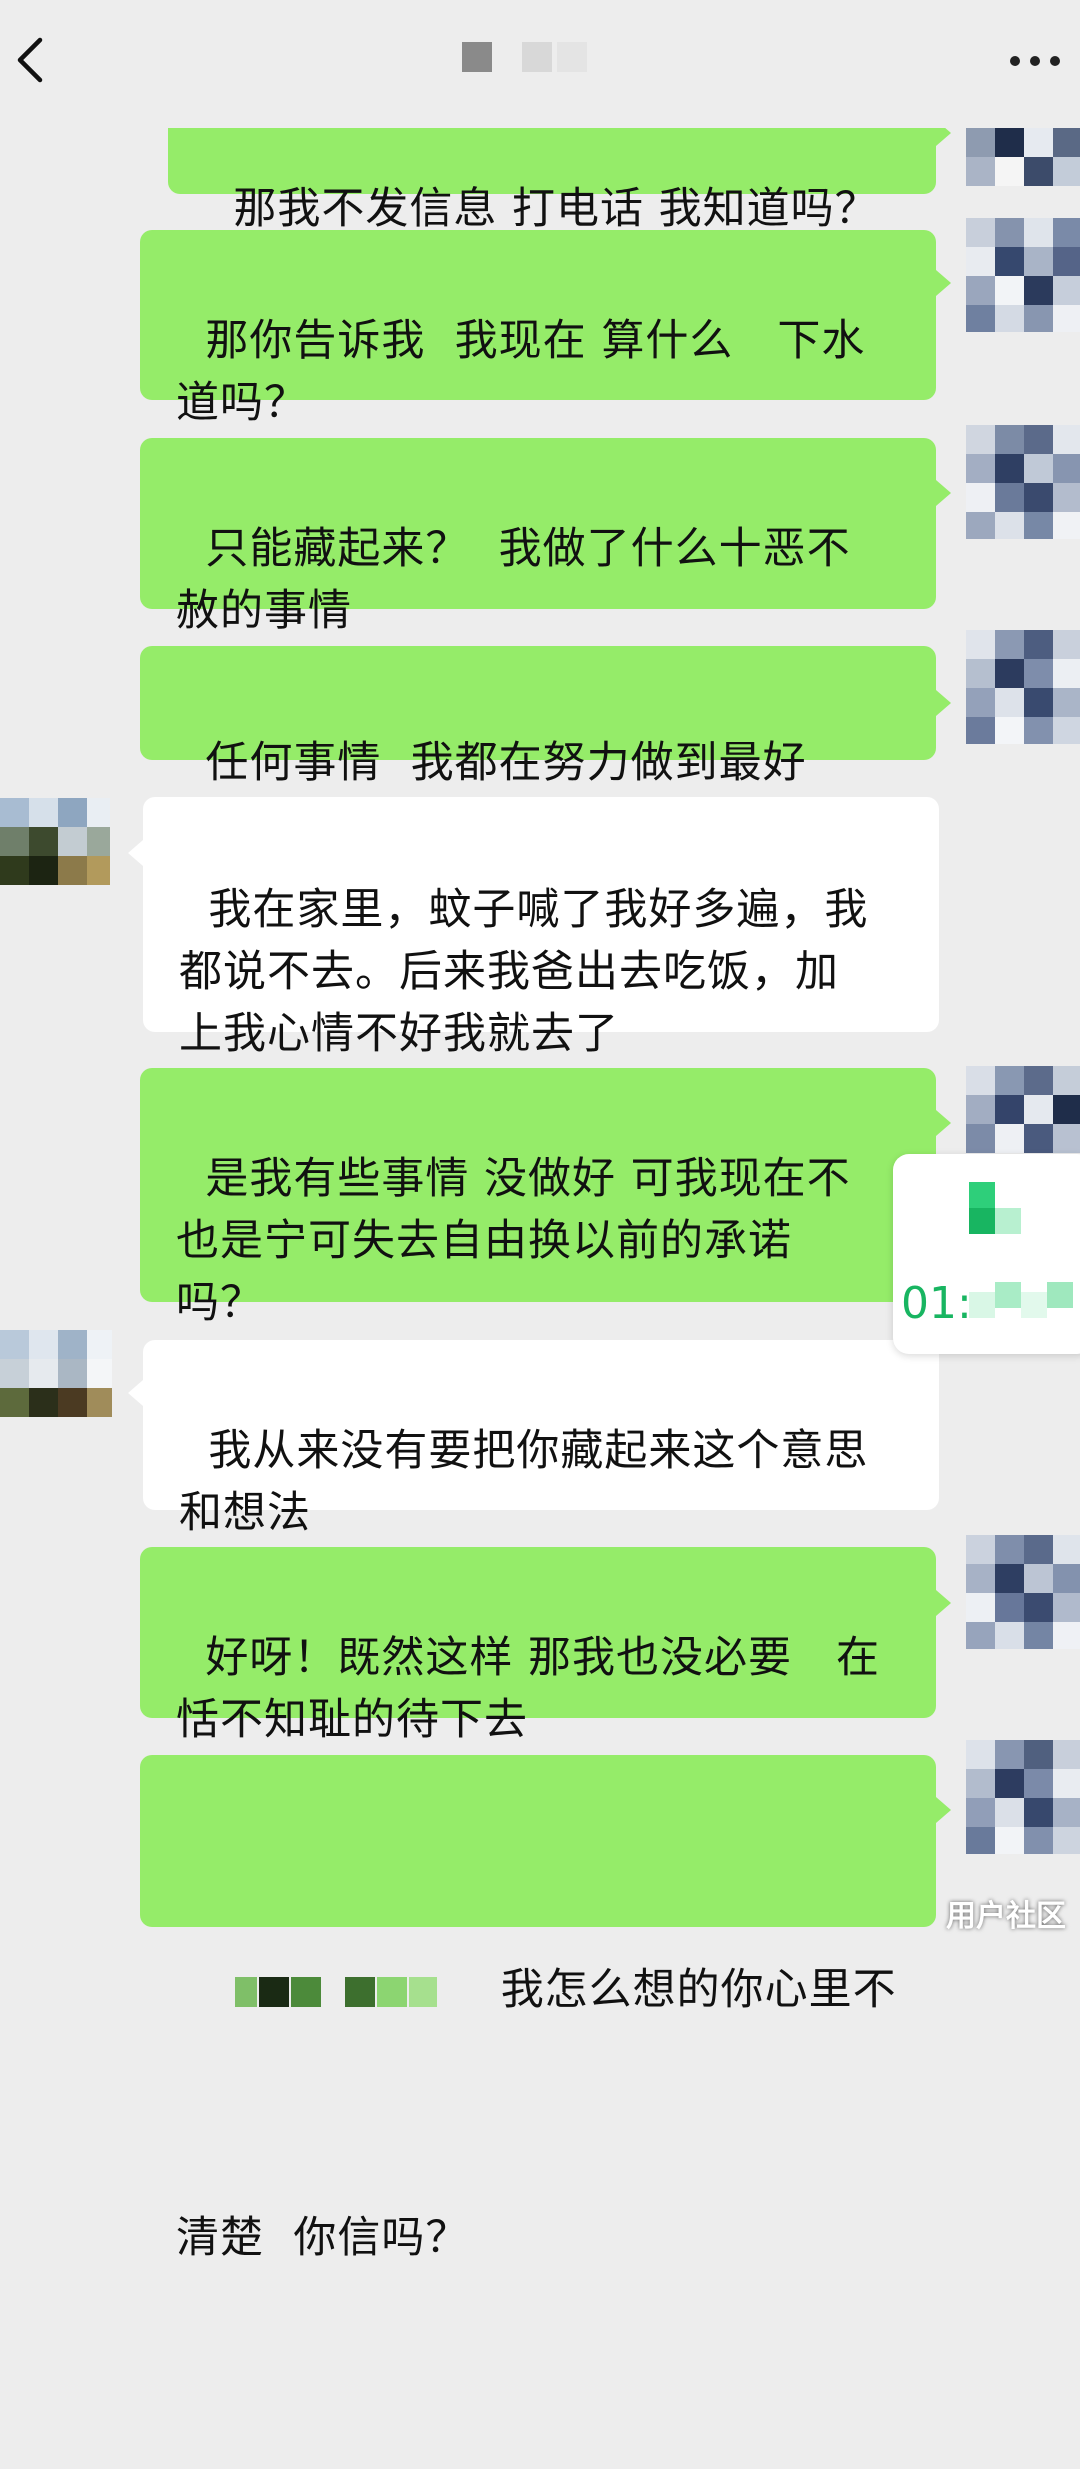  I want to click on floating-call-card: 01:, so click(986, 1254).